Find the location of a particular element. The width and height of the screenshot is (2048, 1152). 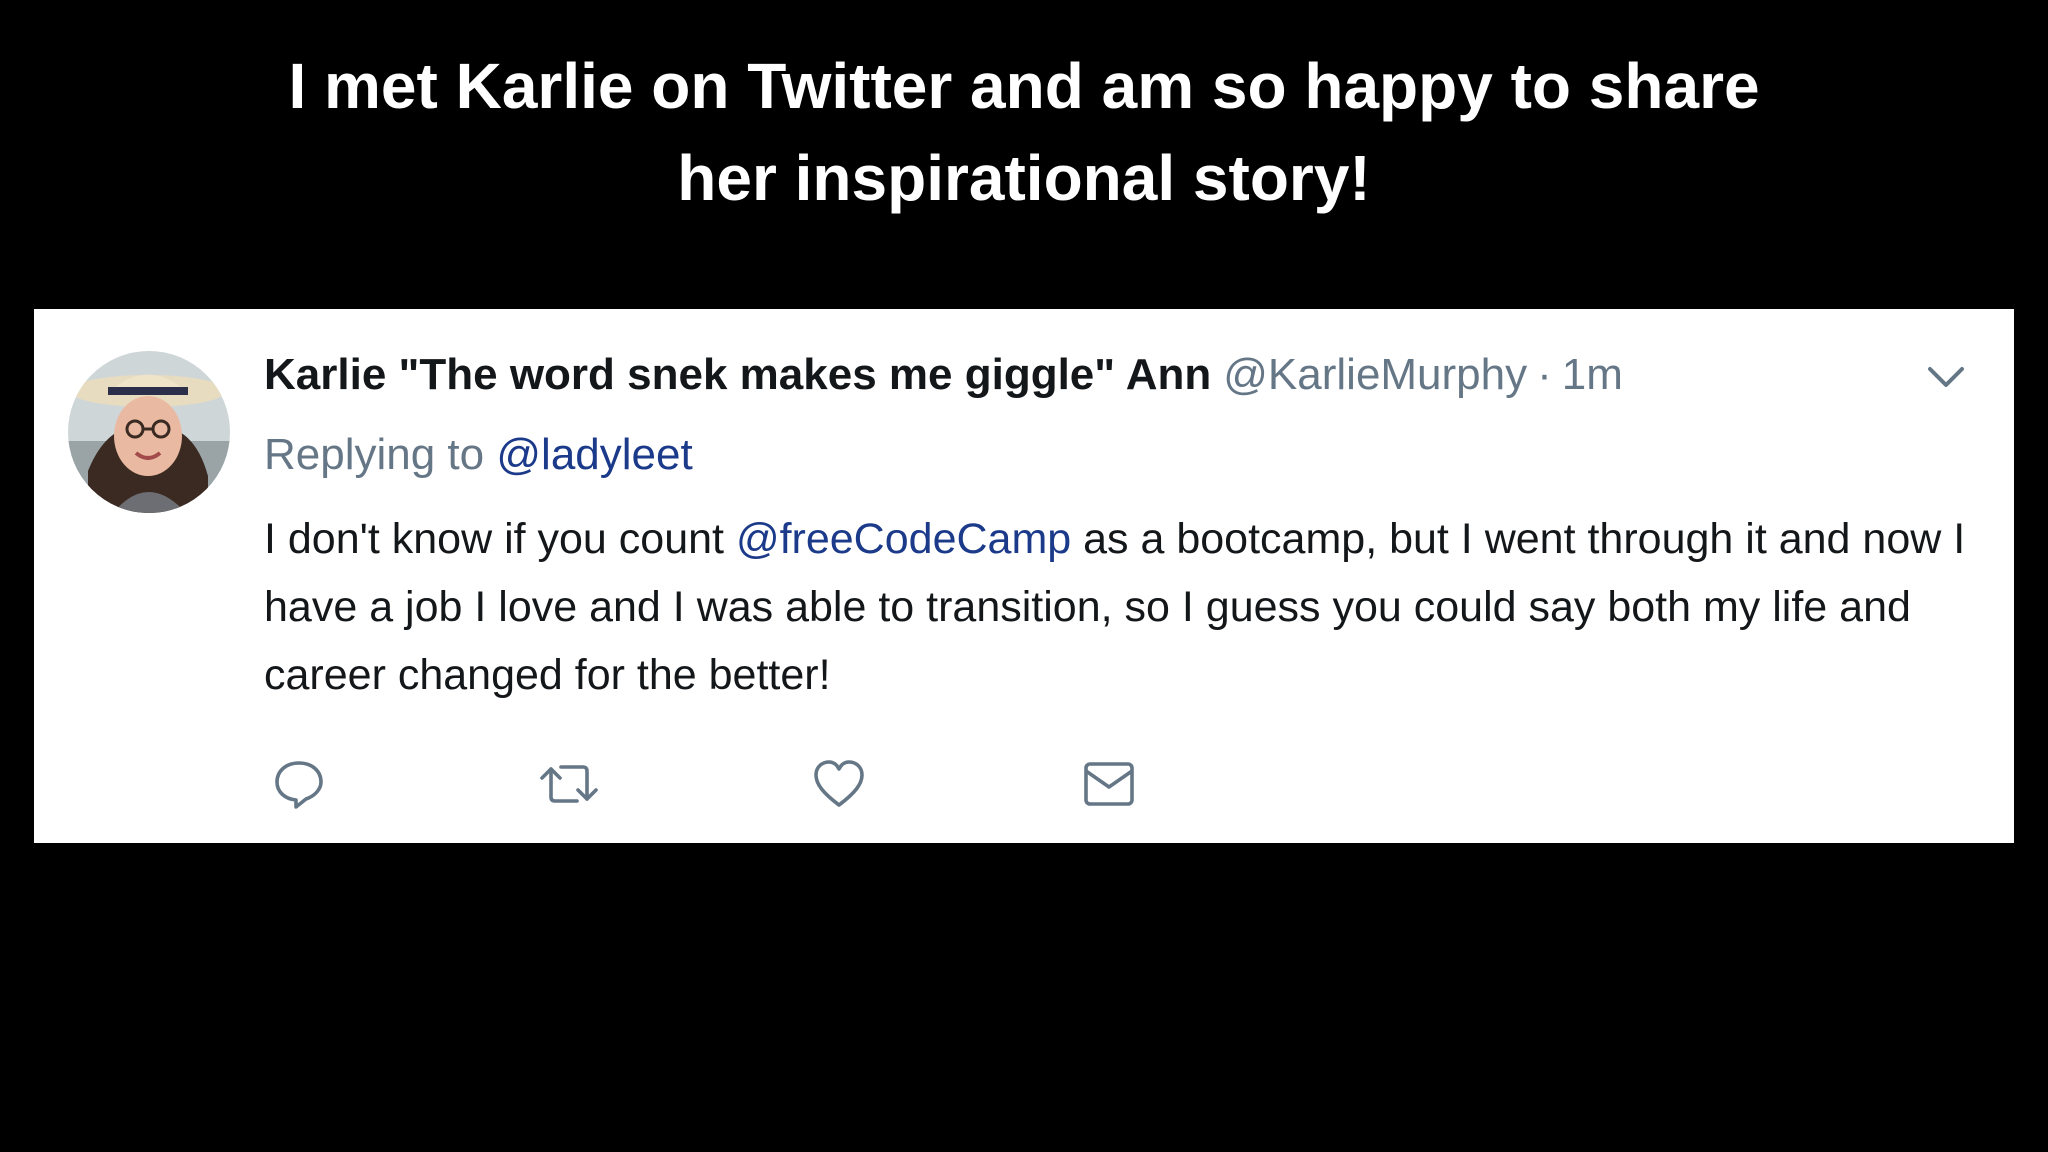

retweet-button is located at coordinates (569, 784).